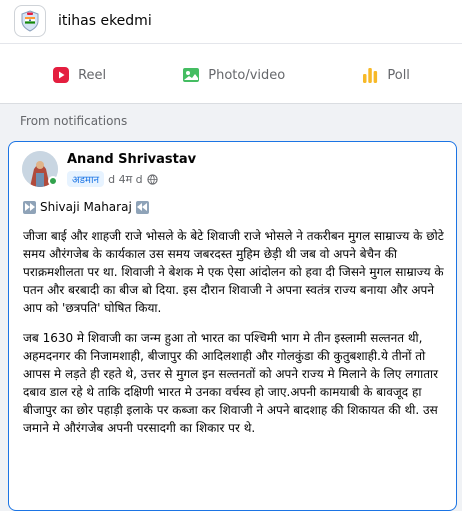  I want to click on online-status-dot, so click(53, 181).